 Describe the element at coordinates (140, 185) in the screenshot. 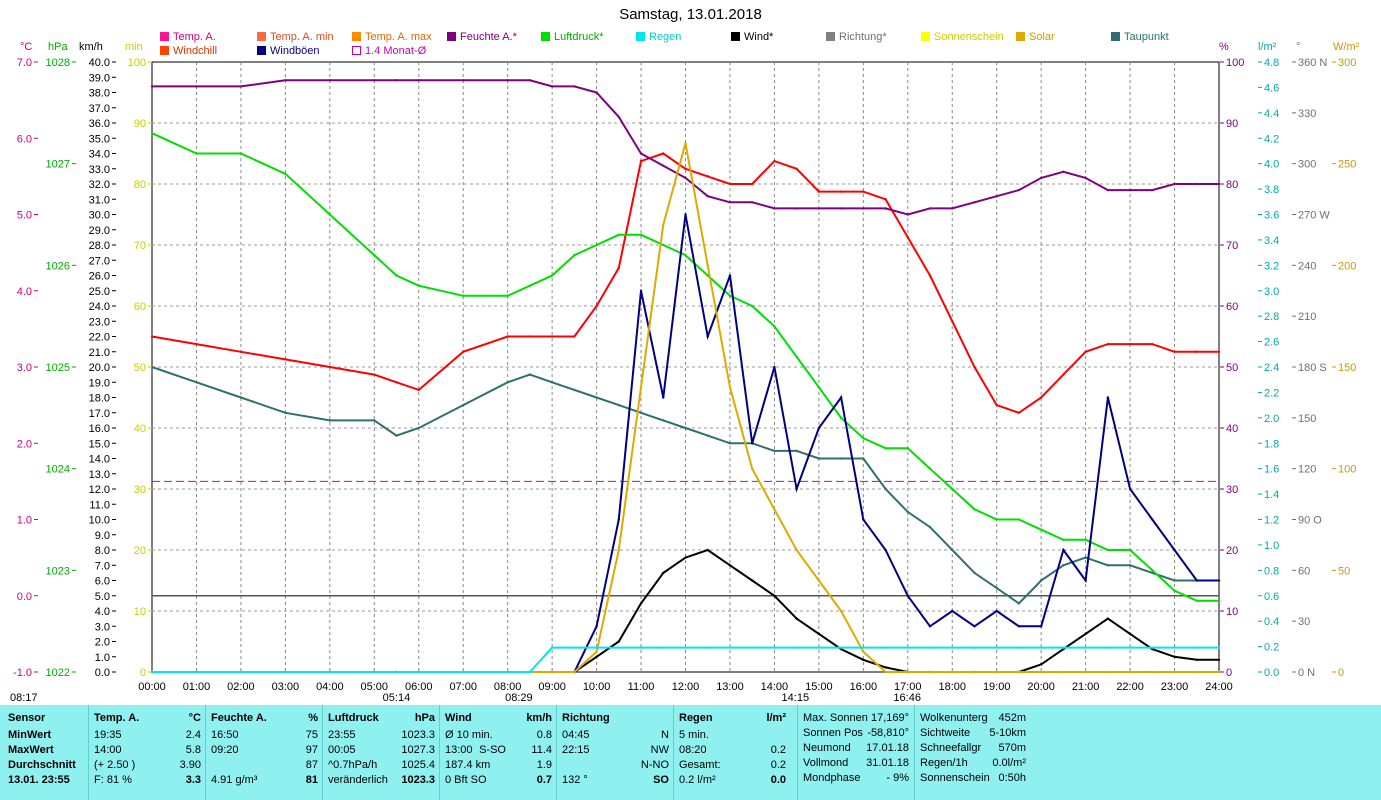

I see `tick-label-sun: 80` at that location.